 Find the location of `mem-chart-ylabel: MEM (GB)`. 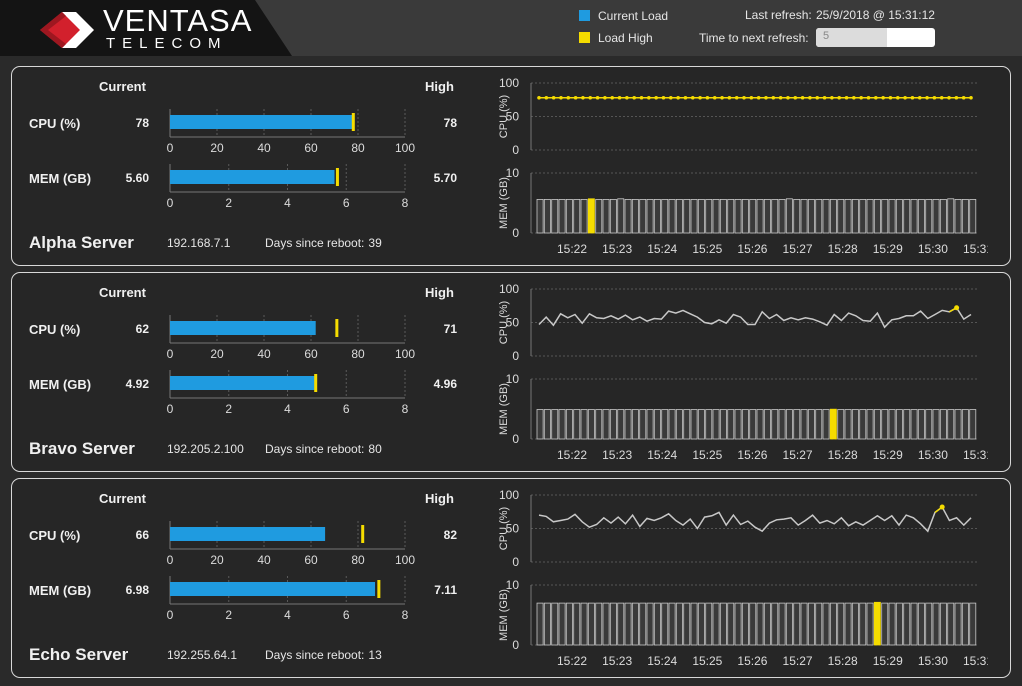

mem-chart-ylabel: MEM (GB) is located at coordinates (504, 615).